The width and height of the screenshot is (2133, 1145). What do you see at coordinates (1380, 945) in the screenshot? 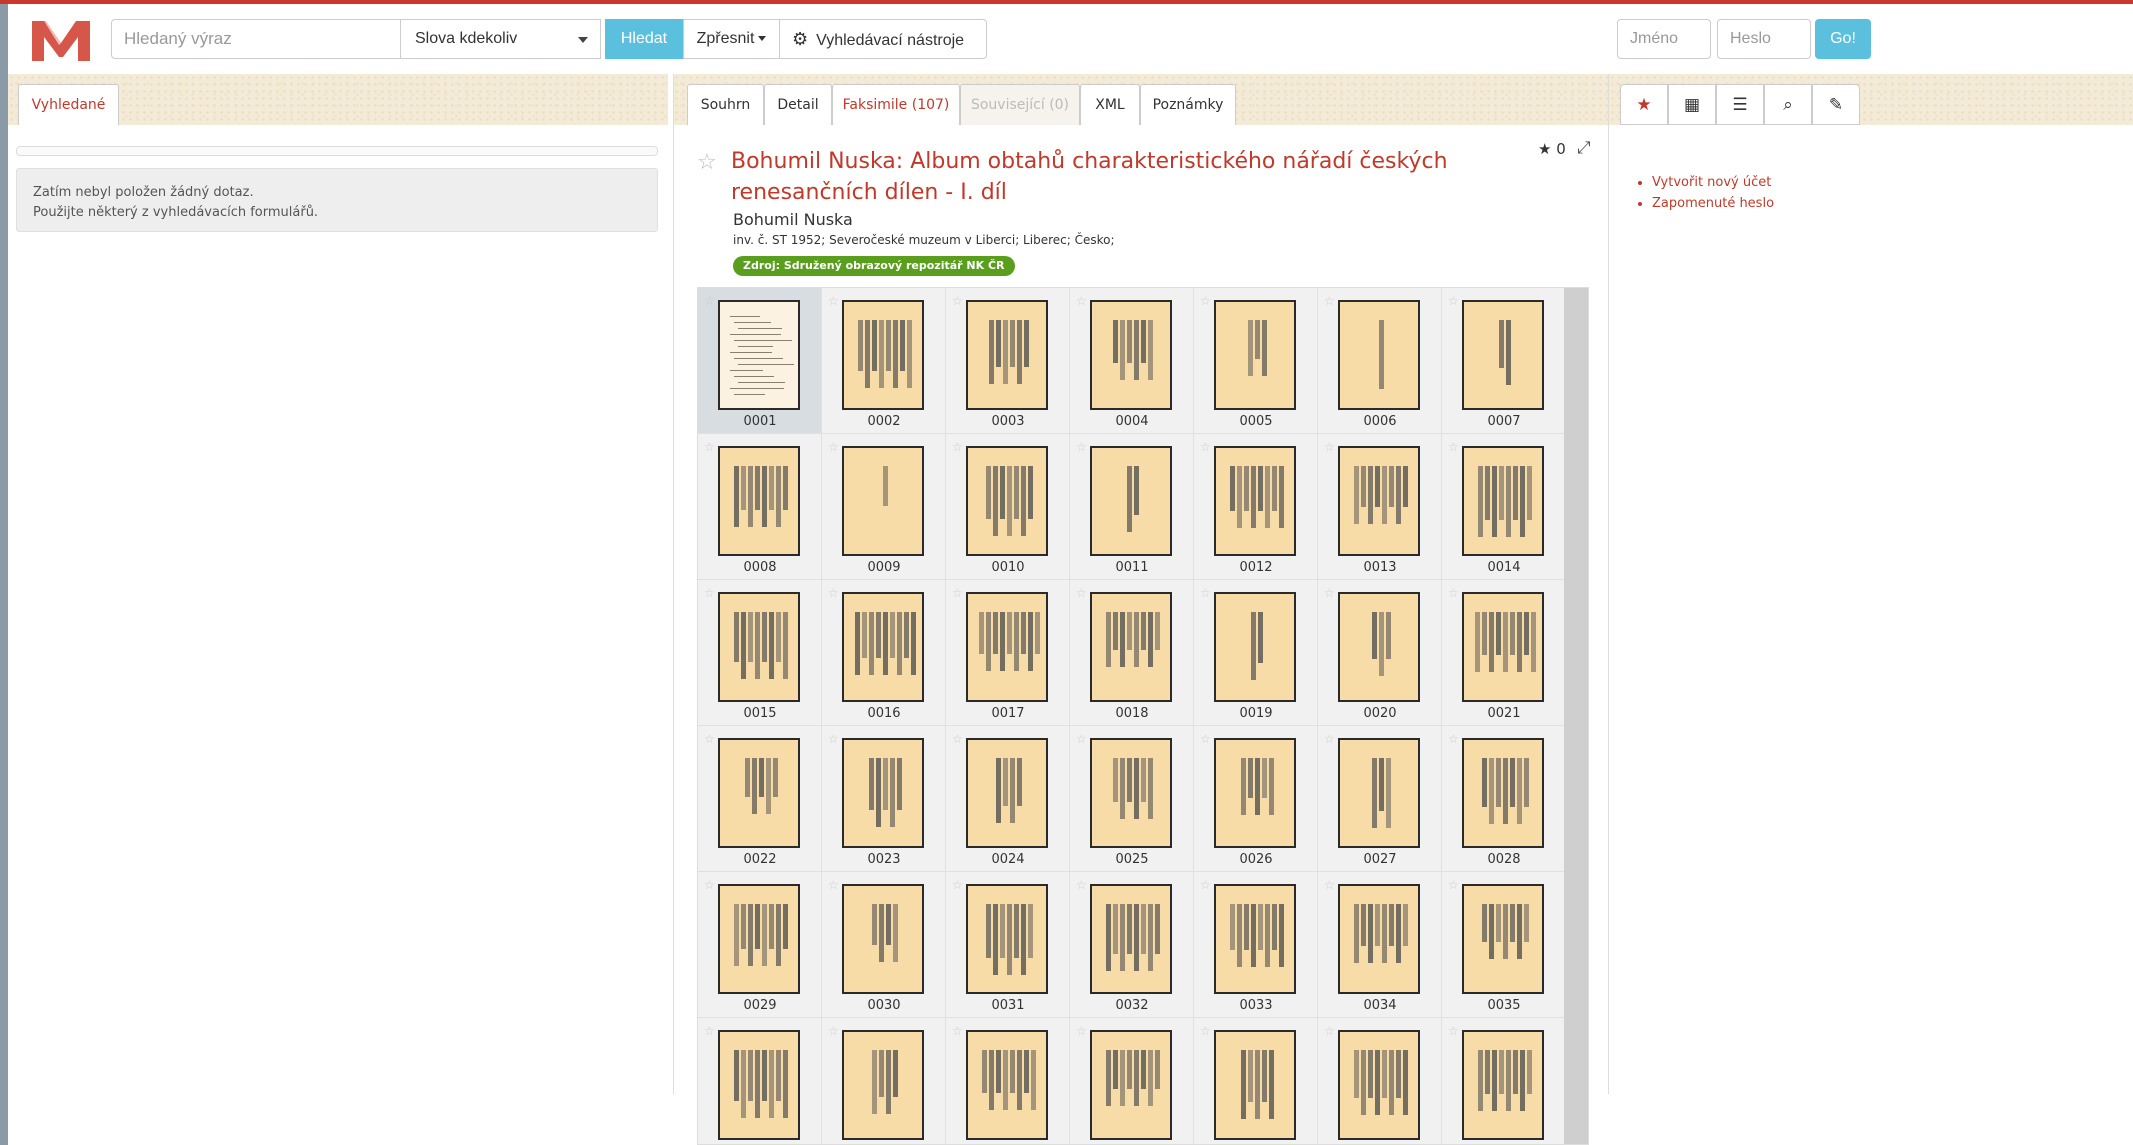
I see `facsimile-thumbnail: ☆ 0034` at bounding box center [1380, 945].